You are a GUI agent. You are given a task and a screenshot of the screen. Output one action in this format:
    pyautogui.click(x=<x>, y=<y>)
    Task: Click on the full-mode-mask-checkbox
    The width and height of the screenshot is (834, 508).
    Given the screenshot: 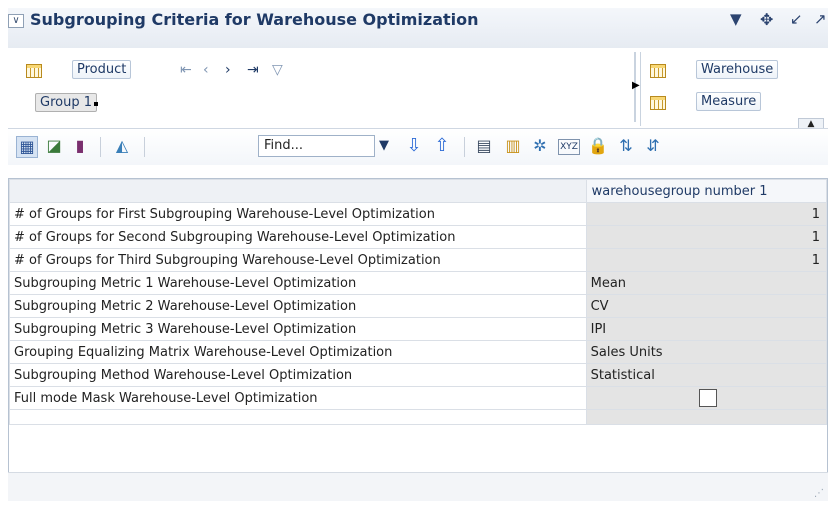 What is the action you would take?
    pyautogui.click(x=708, y=398)
    